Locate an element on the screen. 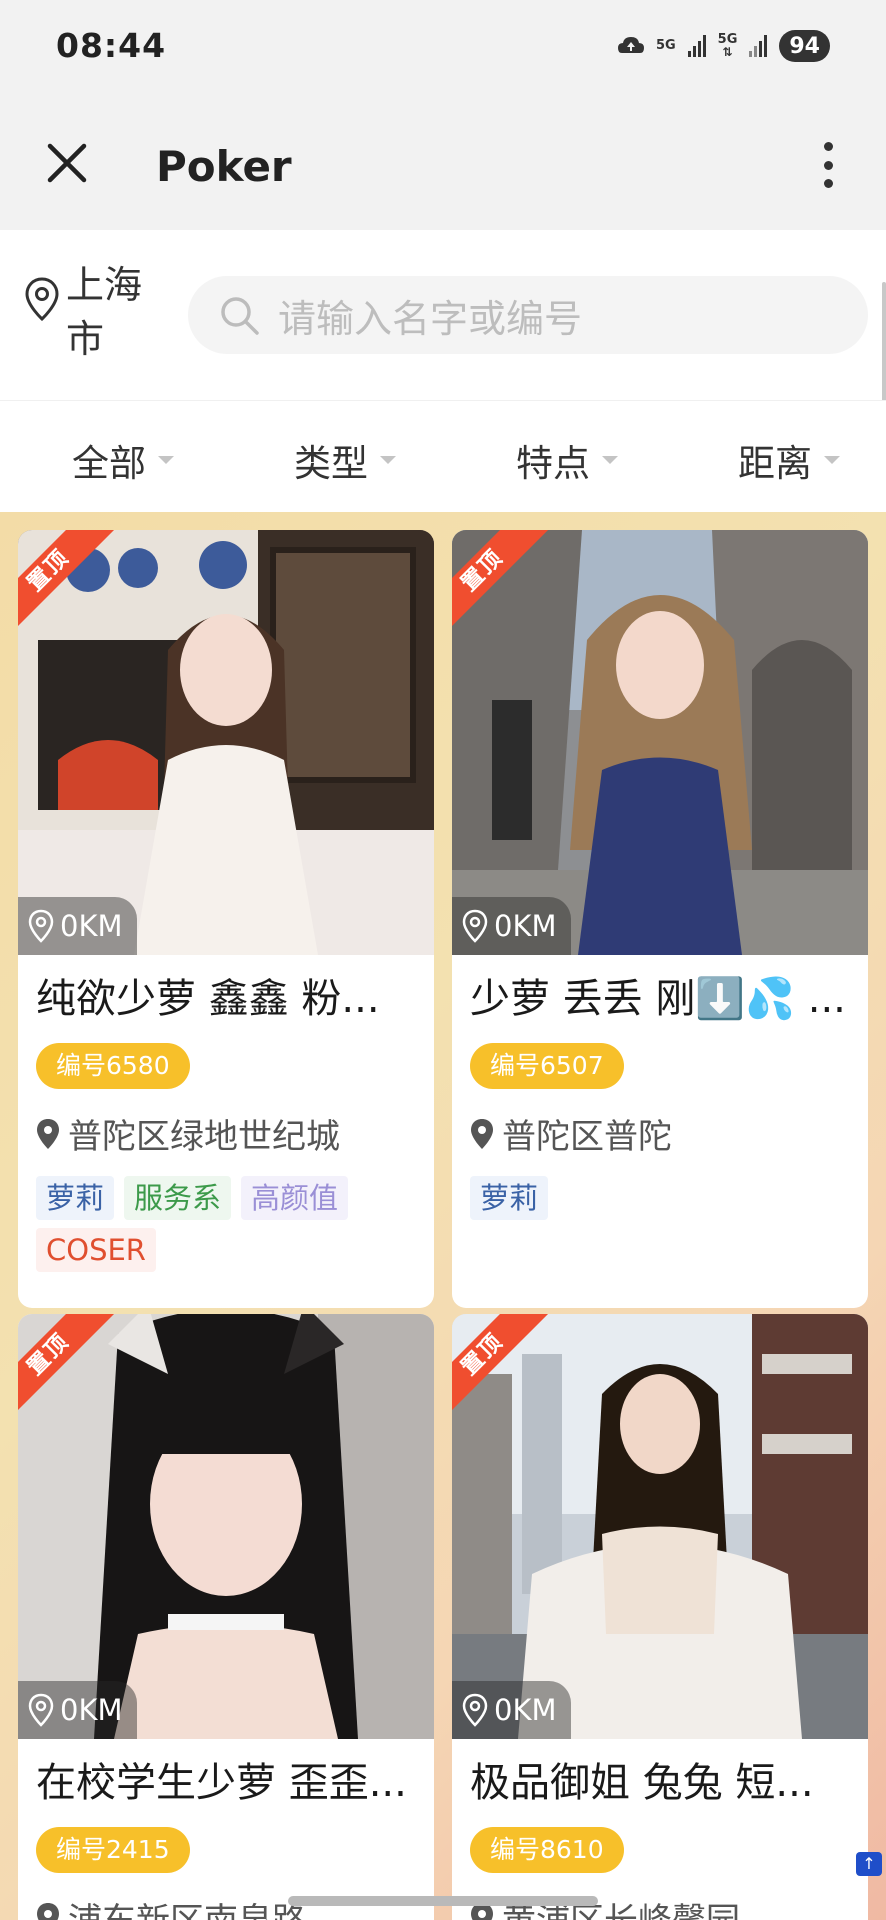 The width and height of the screenshot is (886, 1920). city-selector: 上海市 is located at coordinates (90, 312).